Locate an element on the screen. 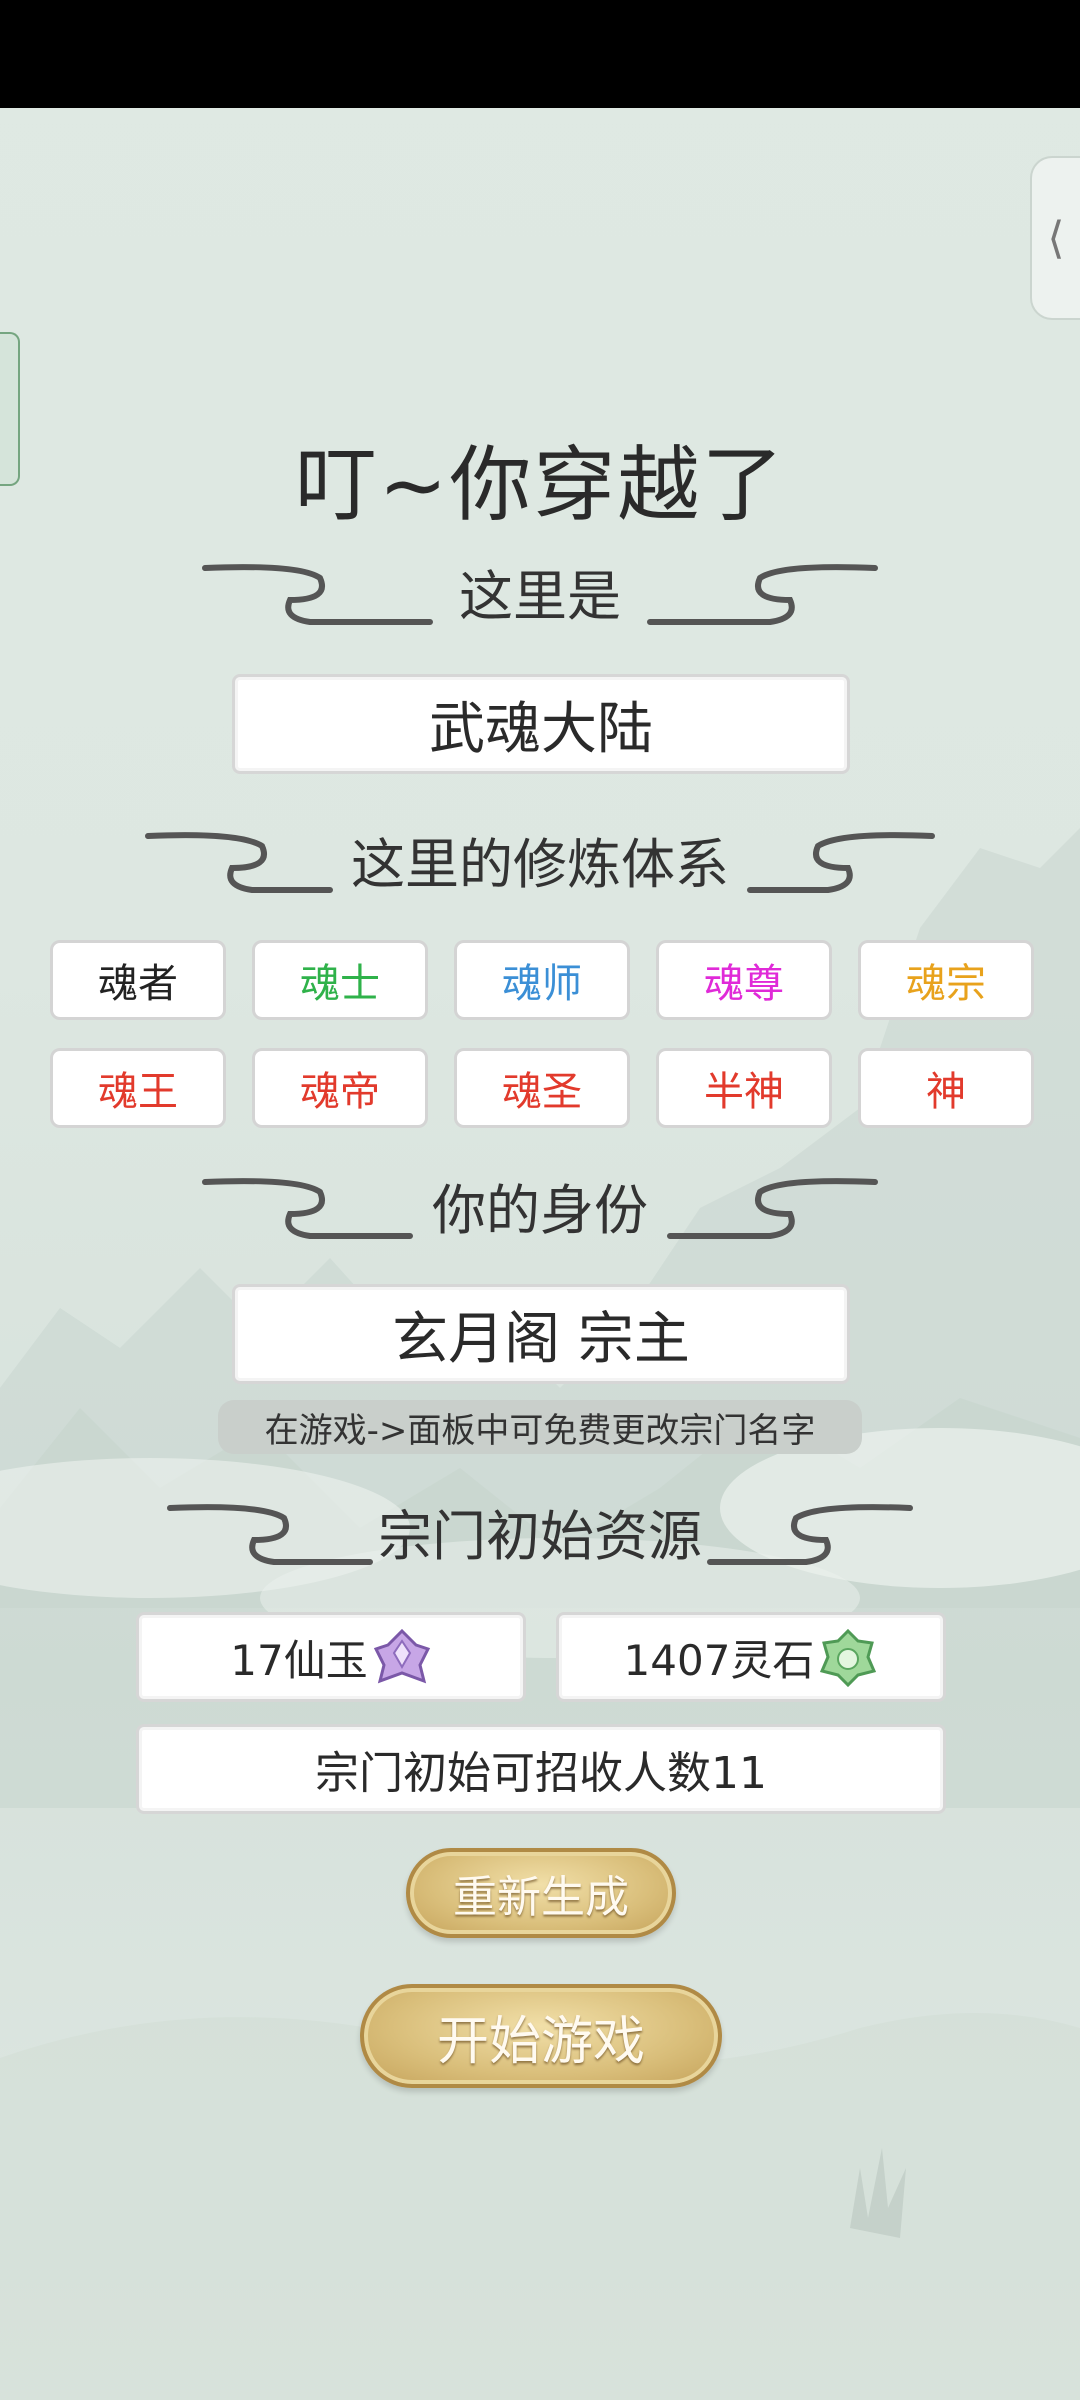  purple-jade-icon is located at coordinates (401, 1656).